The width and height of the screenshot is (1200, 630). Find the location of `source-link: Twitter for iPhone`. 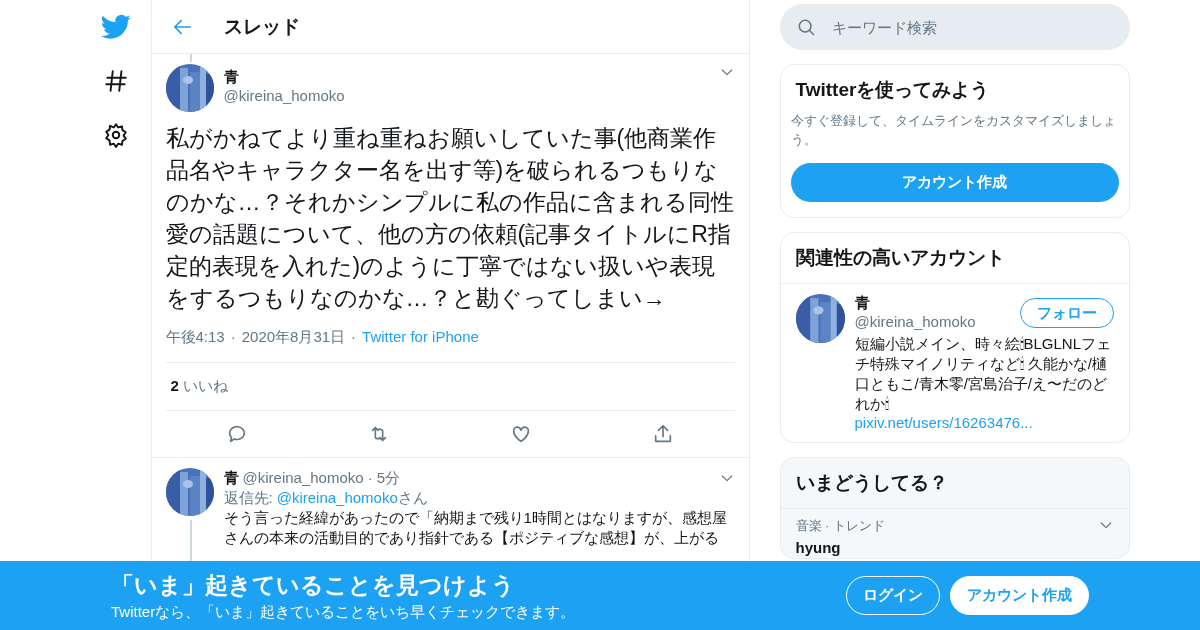

source-link: Twitter for iPhone is located at coordinates (420, 337).